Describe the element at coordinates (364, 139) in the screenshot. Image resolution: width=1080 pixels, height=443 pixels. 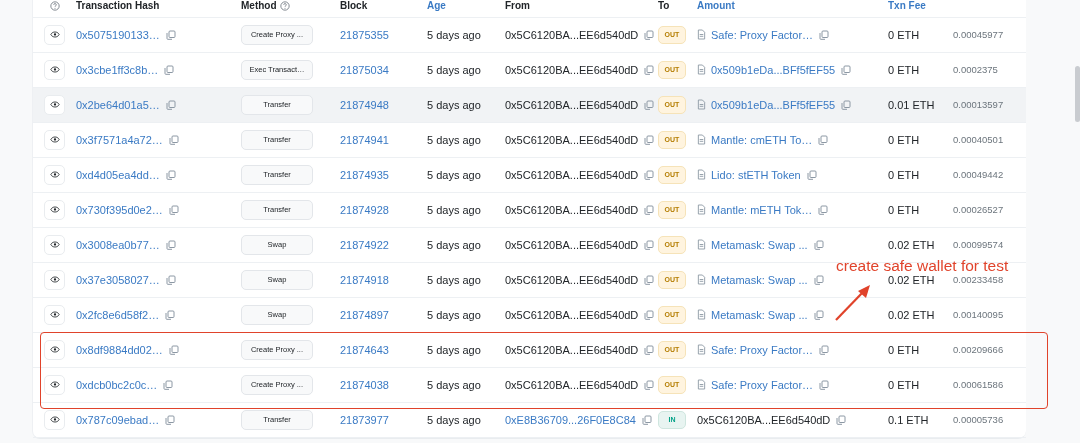
I see `block-link: 21874941` at that location.